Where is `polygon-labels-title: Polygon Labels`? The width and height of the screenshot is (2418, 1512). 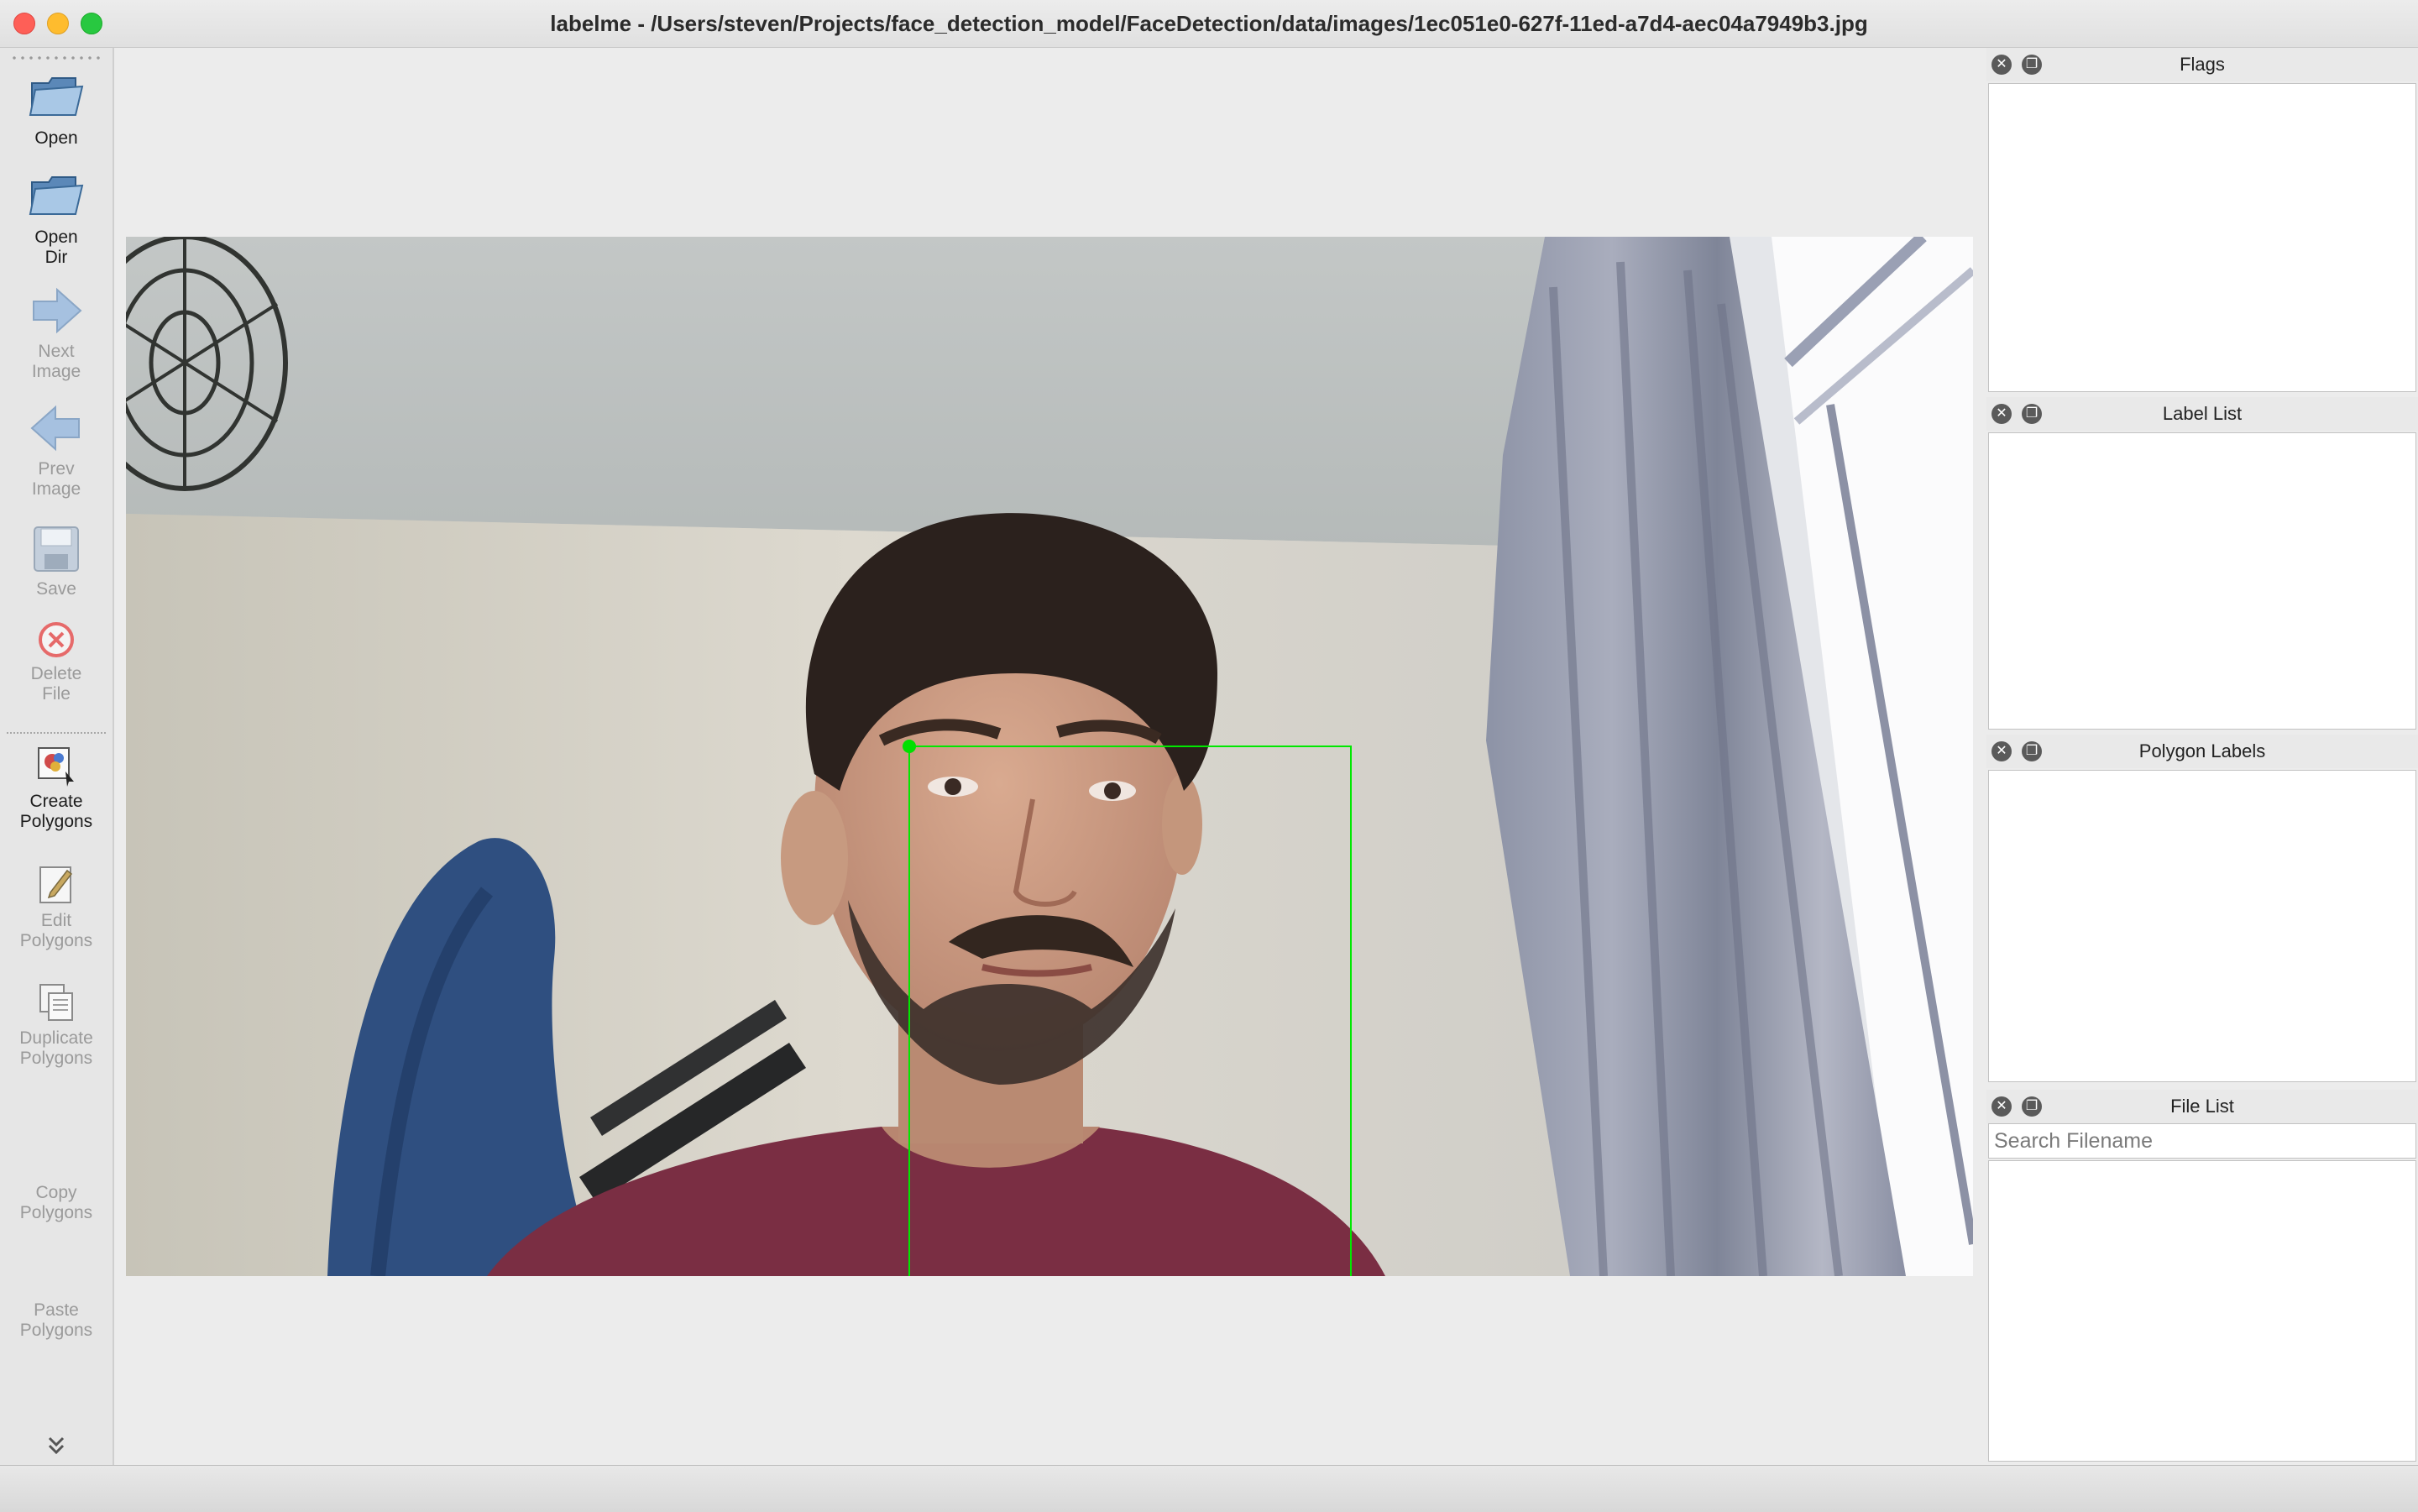 polygon-labels-title: Polygon Labels is located at coordinates (2202, 750).